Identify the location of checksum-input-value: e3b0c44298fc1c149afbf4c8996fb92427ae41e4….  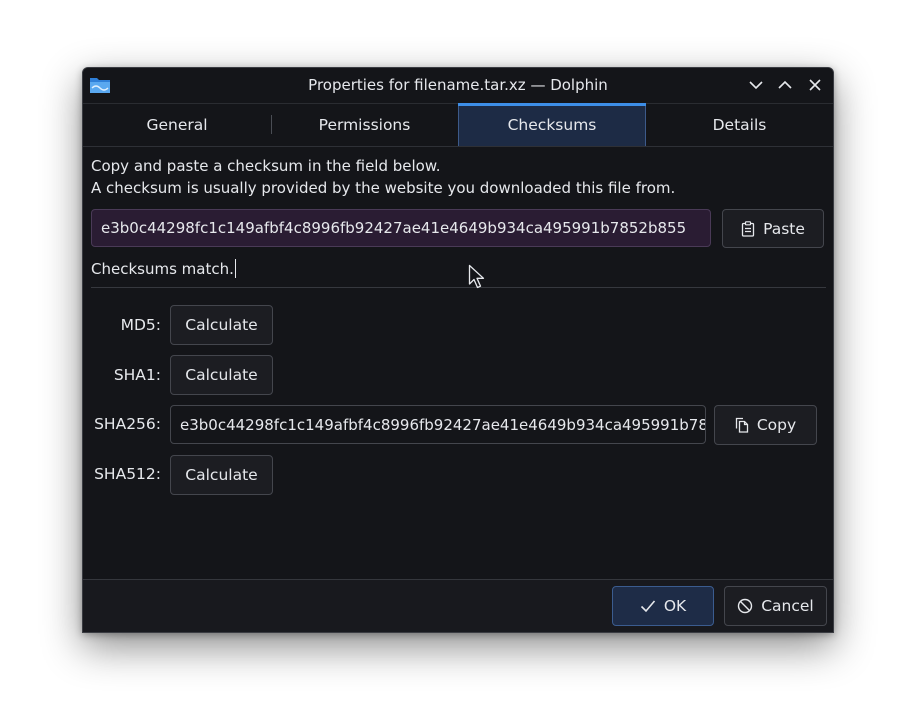
(394, 228).